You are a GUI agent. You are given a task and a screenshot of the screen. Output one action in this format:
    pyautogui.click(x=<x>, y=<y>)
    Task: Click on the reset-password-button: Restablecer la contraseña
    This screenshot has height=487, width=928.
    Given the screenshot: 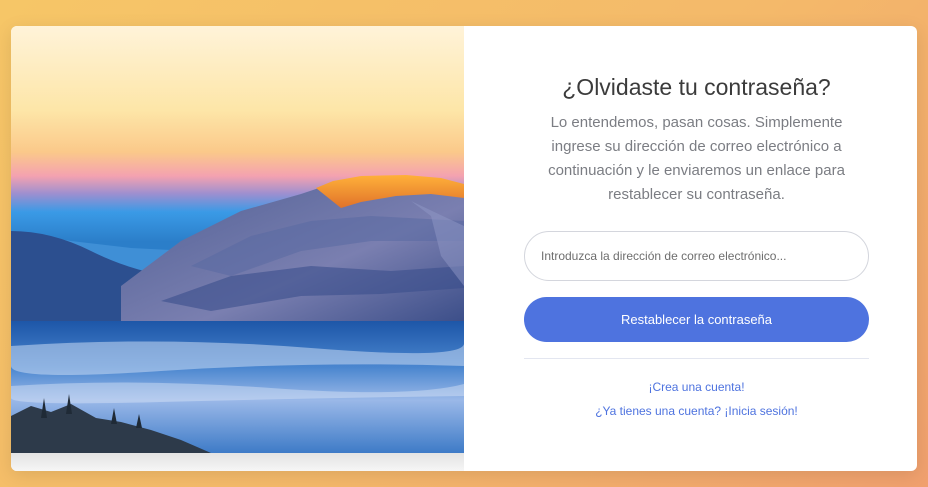 What is the action you would take?
    pyautogui.click(x=696, y=319)
    